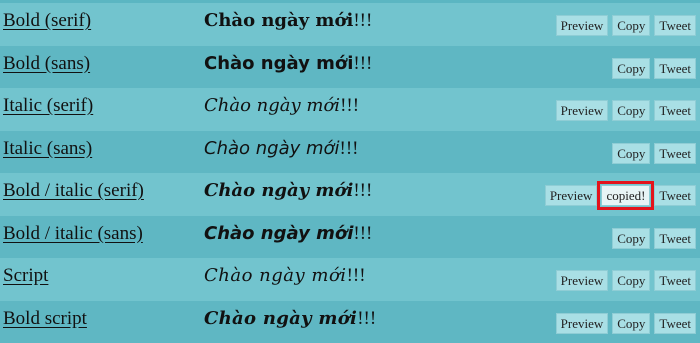 The width and height of the screenshot is (700, 343). I want to click on style-name-link: Bold script, so click(45, 319).